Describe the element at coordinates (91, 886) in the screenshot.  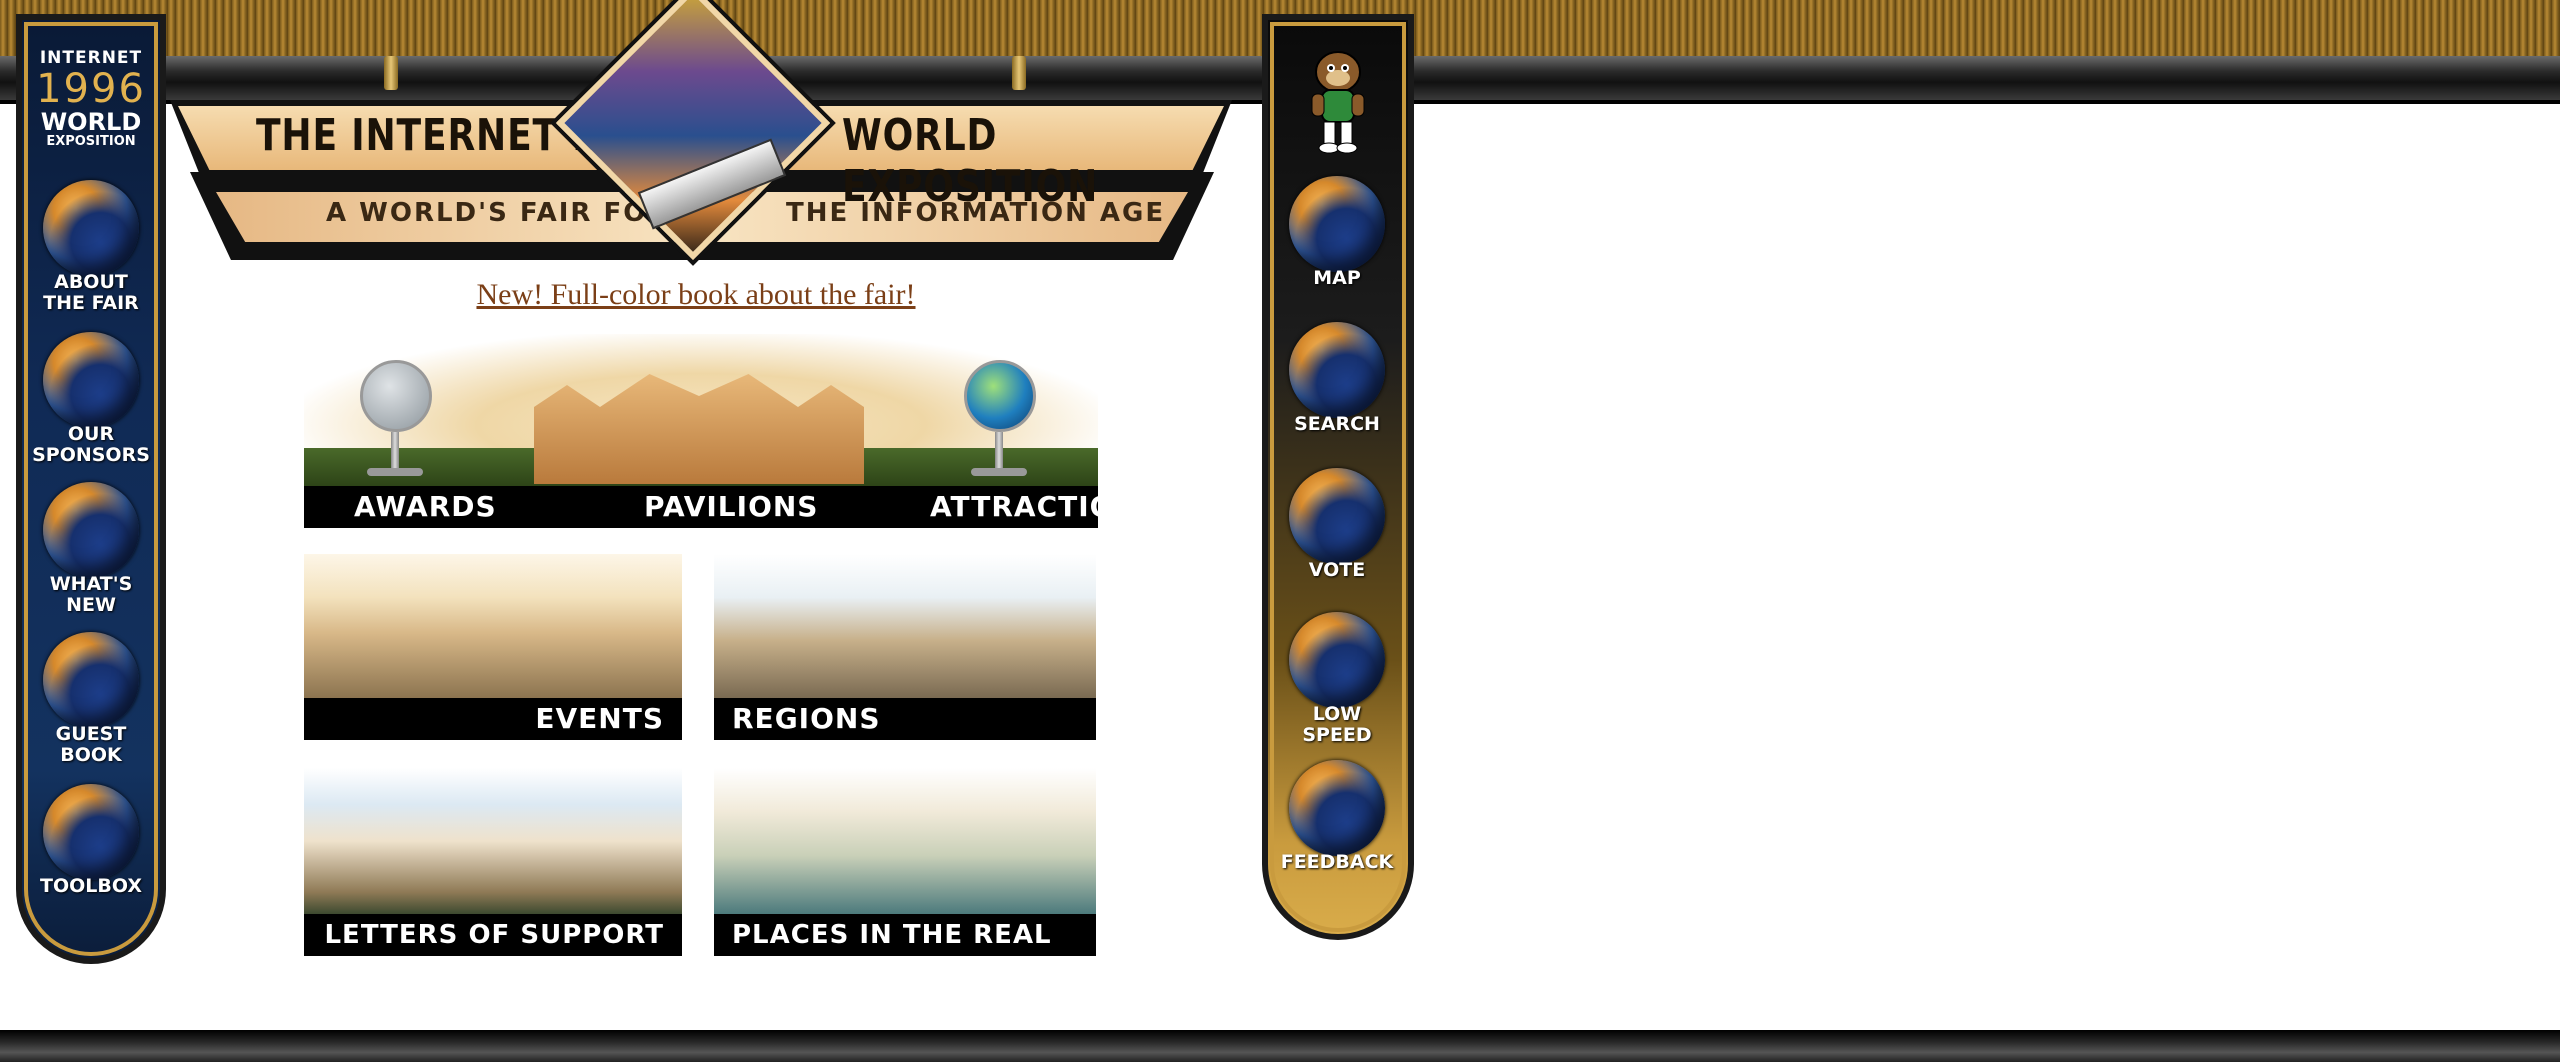
I see `nav-label: TOOLBOX` at that location.